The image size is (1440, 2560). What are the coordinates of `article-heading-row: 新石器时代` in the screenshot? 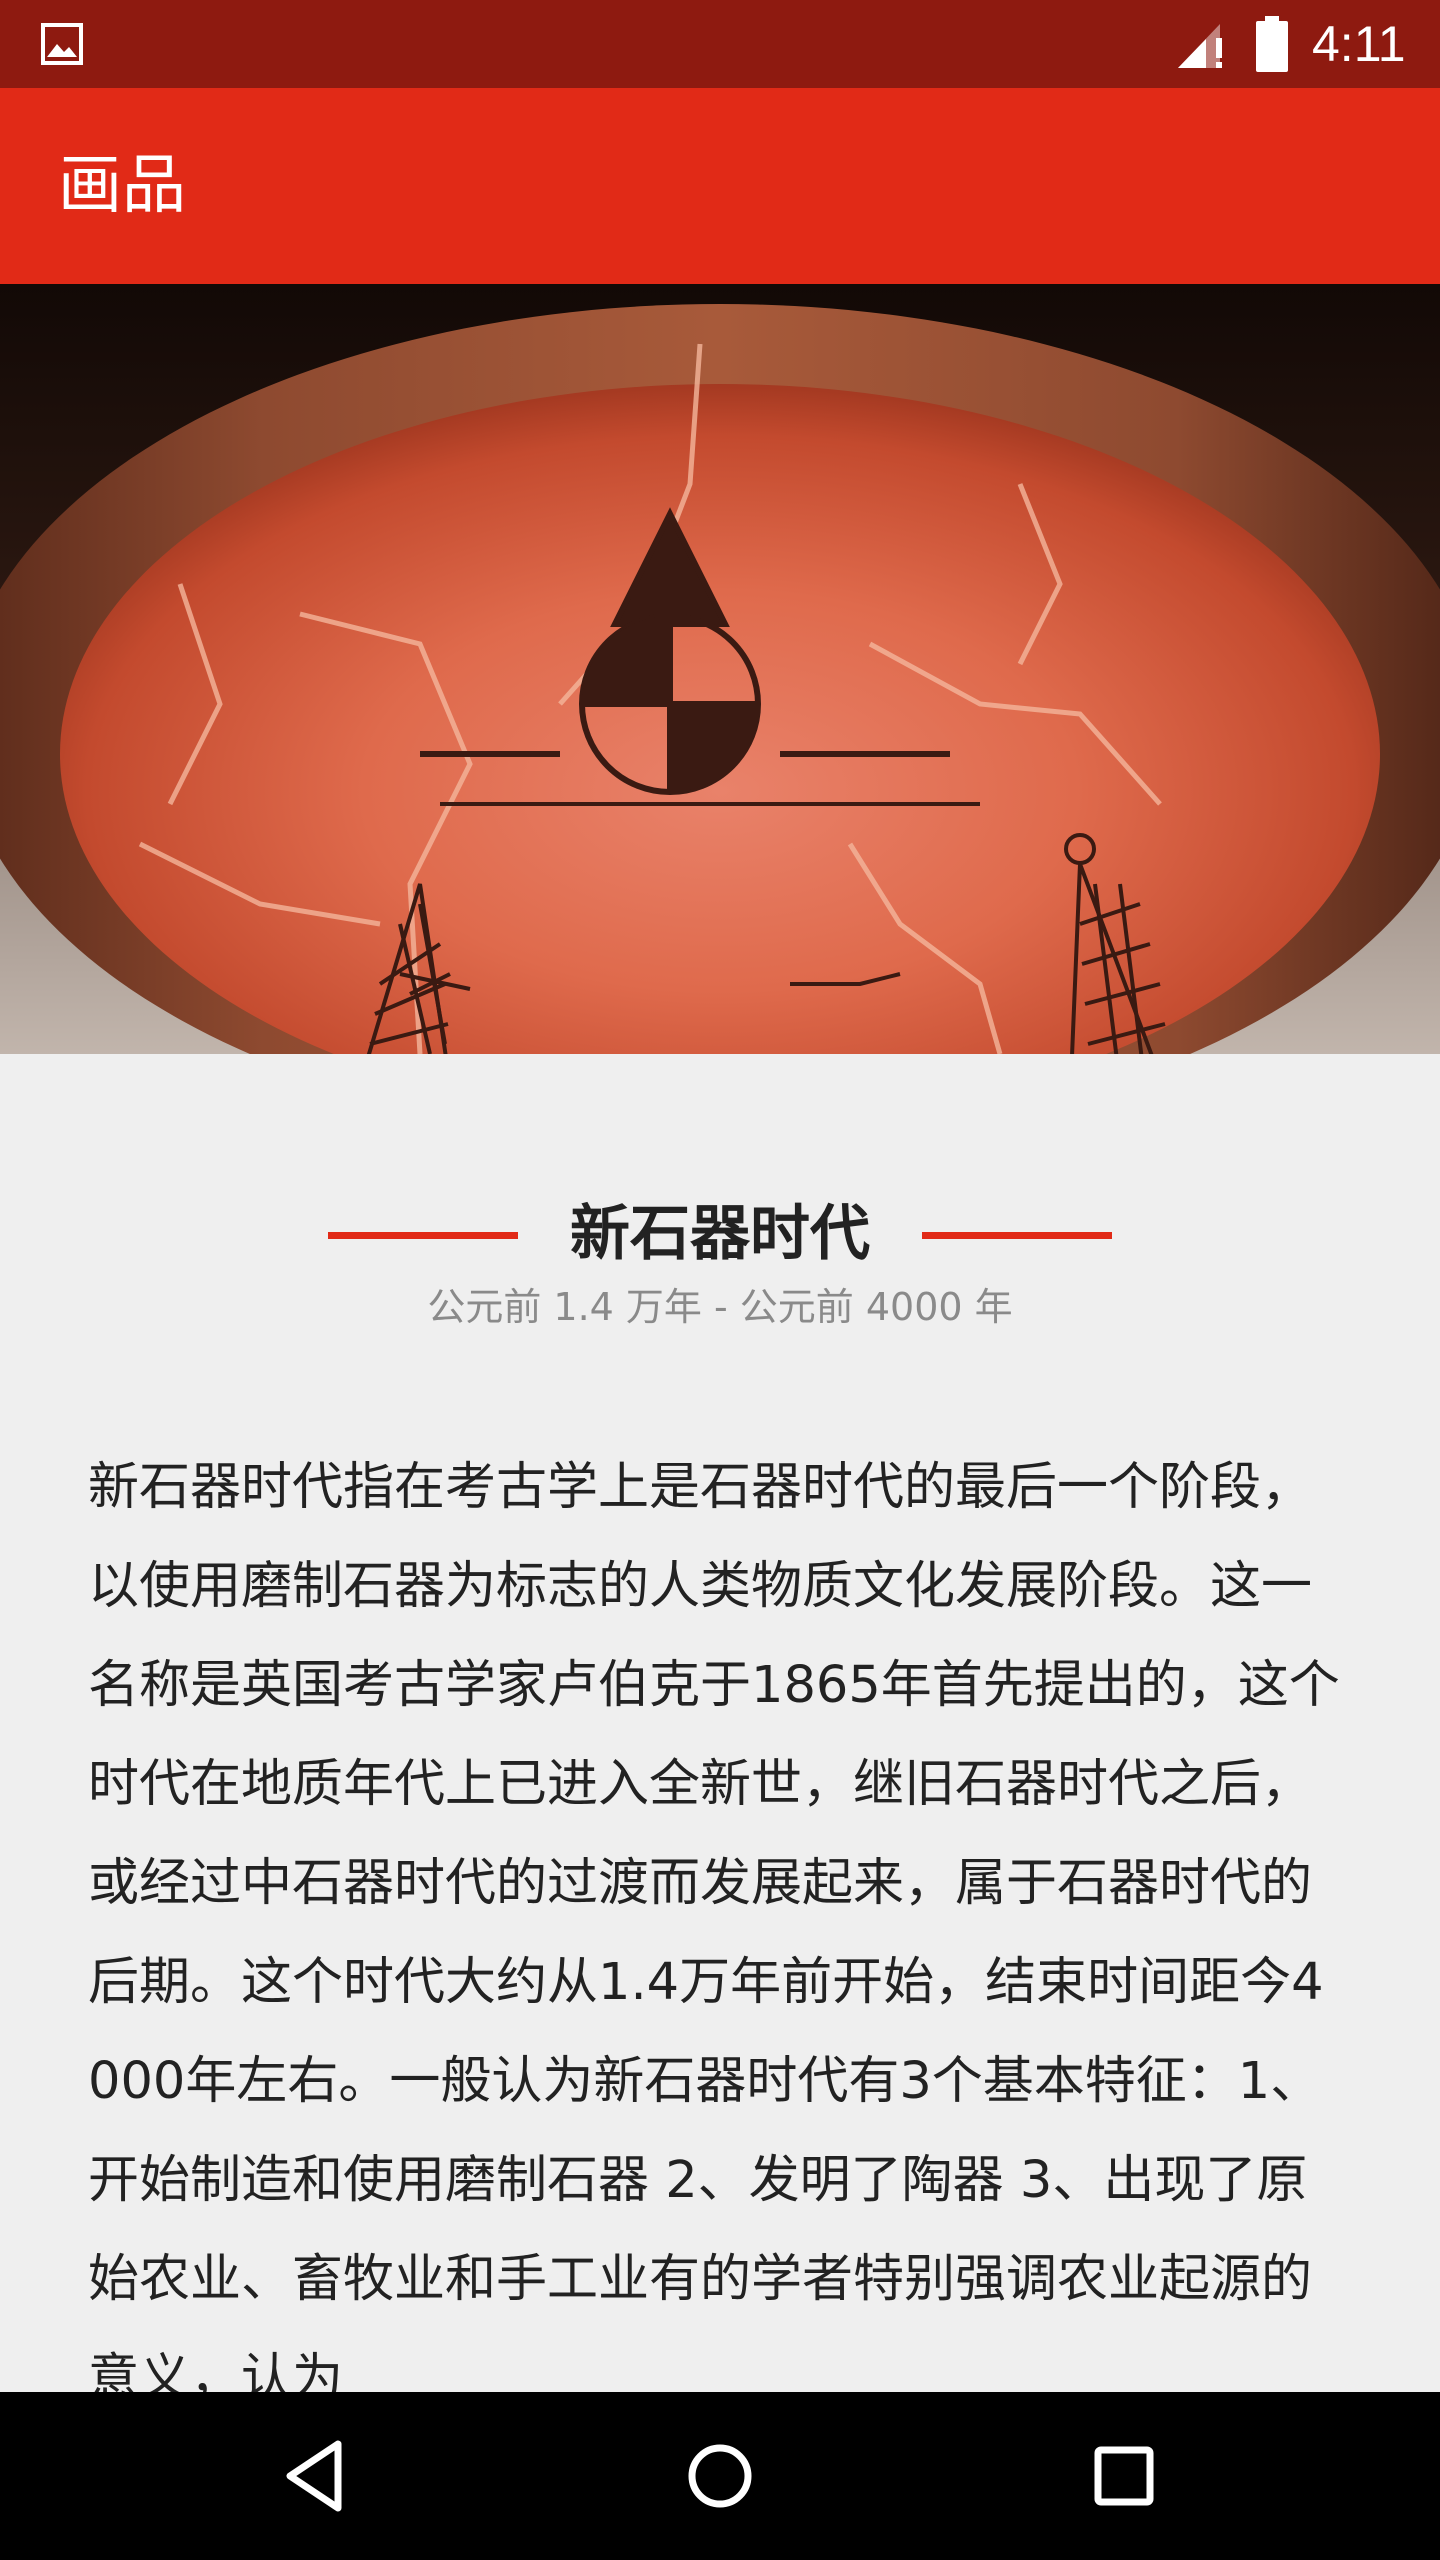 It's located at (720, 1234).